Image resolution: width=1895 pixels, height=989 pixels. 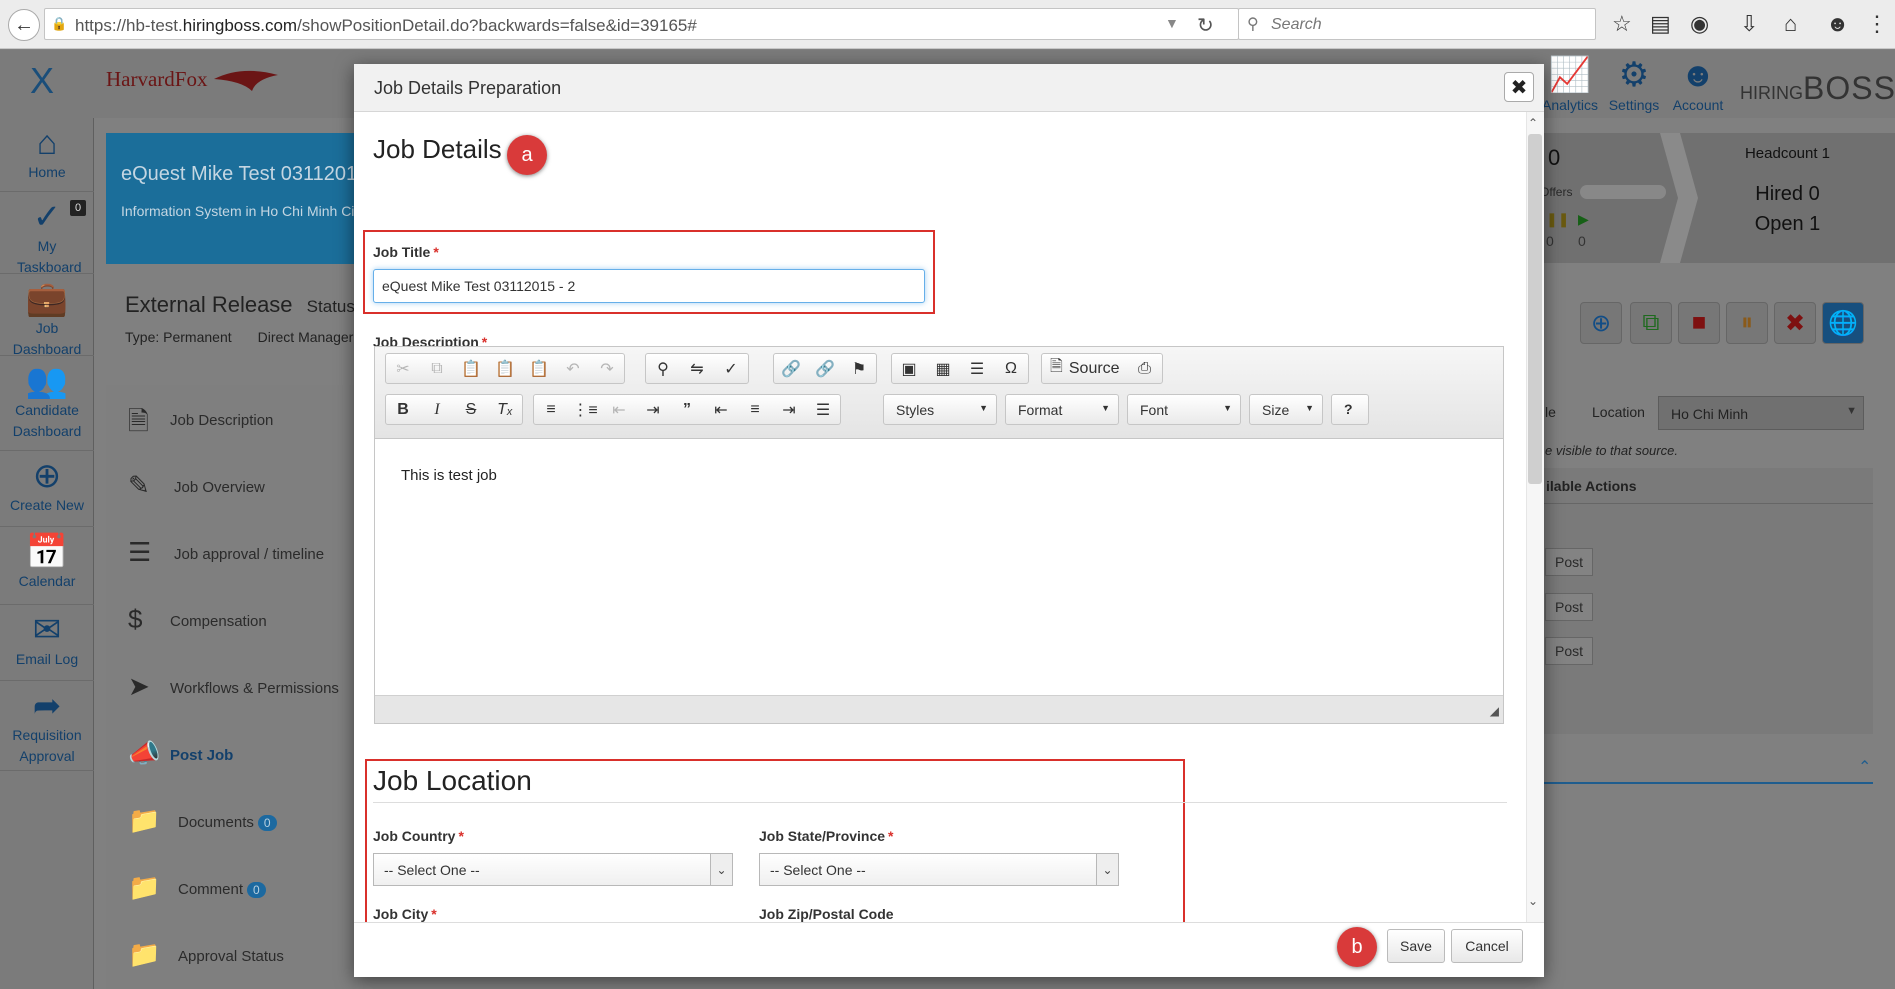 What do you see at coordinates (437, 368) in the screenshot?
I see `copy-icon: ⧉` at bounding box center [437, 368].